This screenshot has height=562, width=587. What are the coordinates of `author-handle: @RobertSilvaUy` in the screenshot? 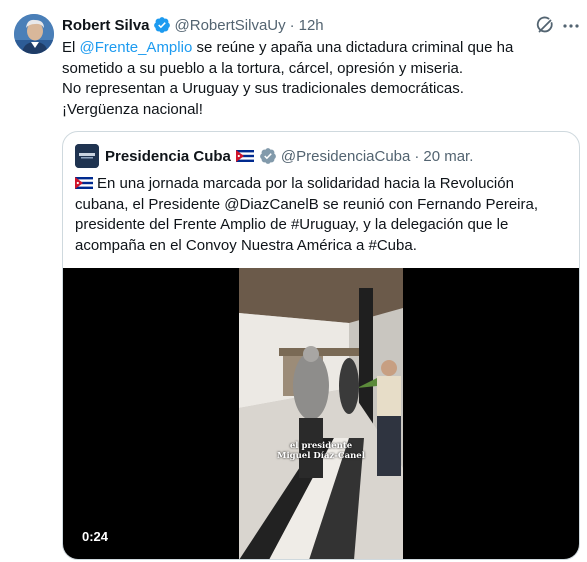 It's located at (230, 25).